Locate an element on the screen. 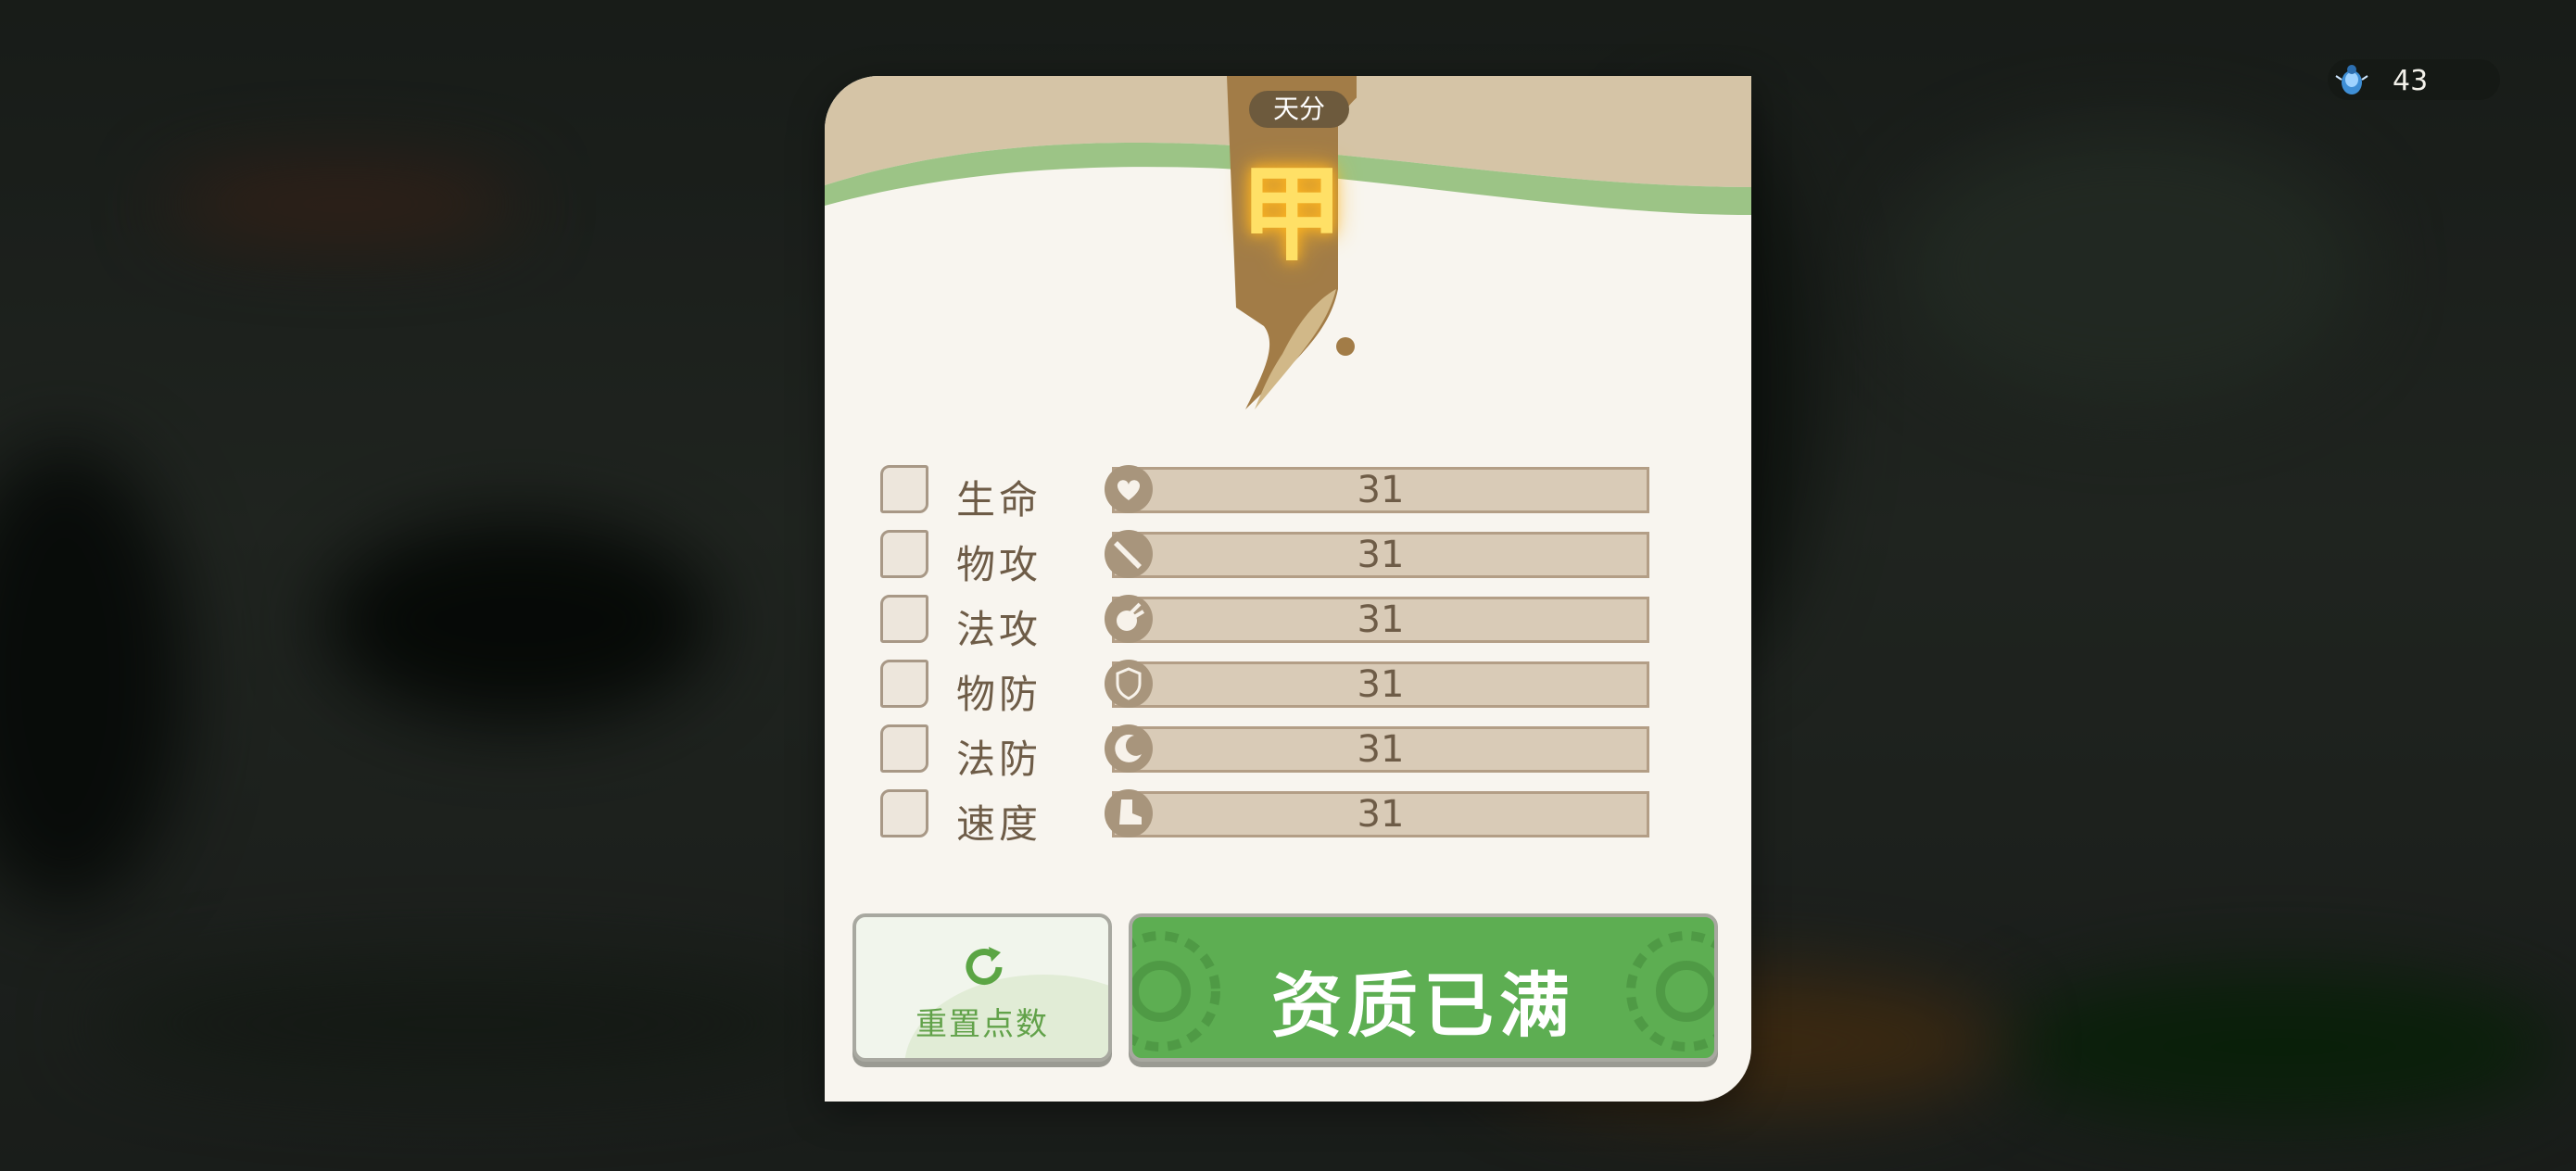 This screenshot has width=2576, height=1171. currency-amount: 43 is located at coordinates (2411, 81).